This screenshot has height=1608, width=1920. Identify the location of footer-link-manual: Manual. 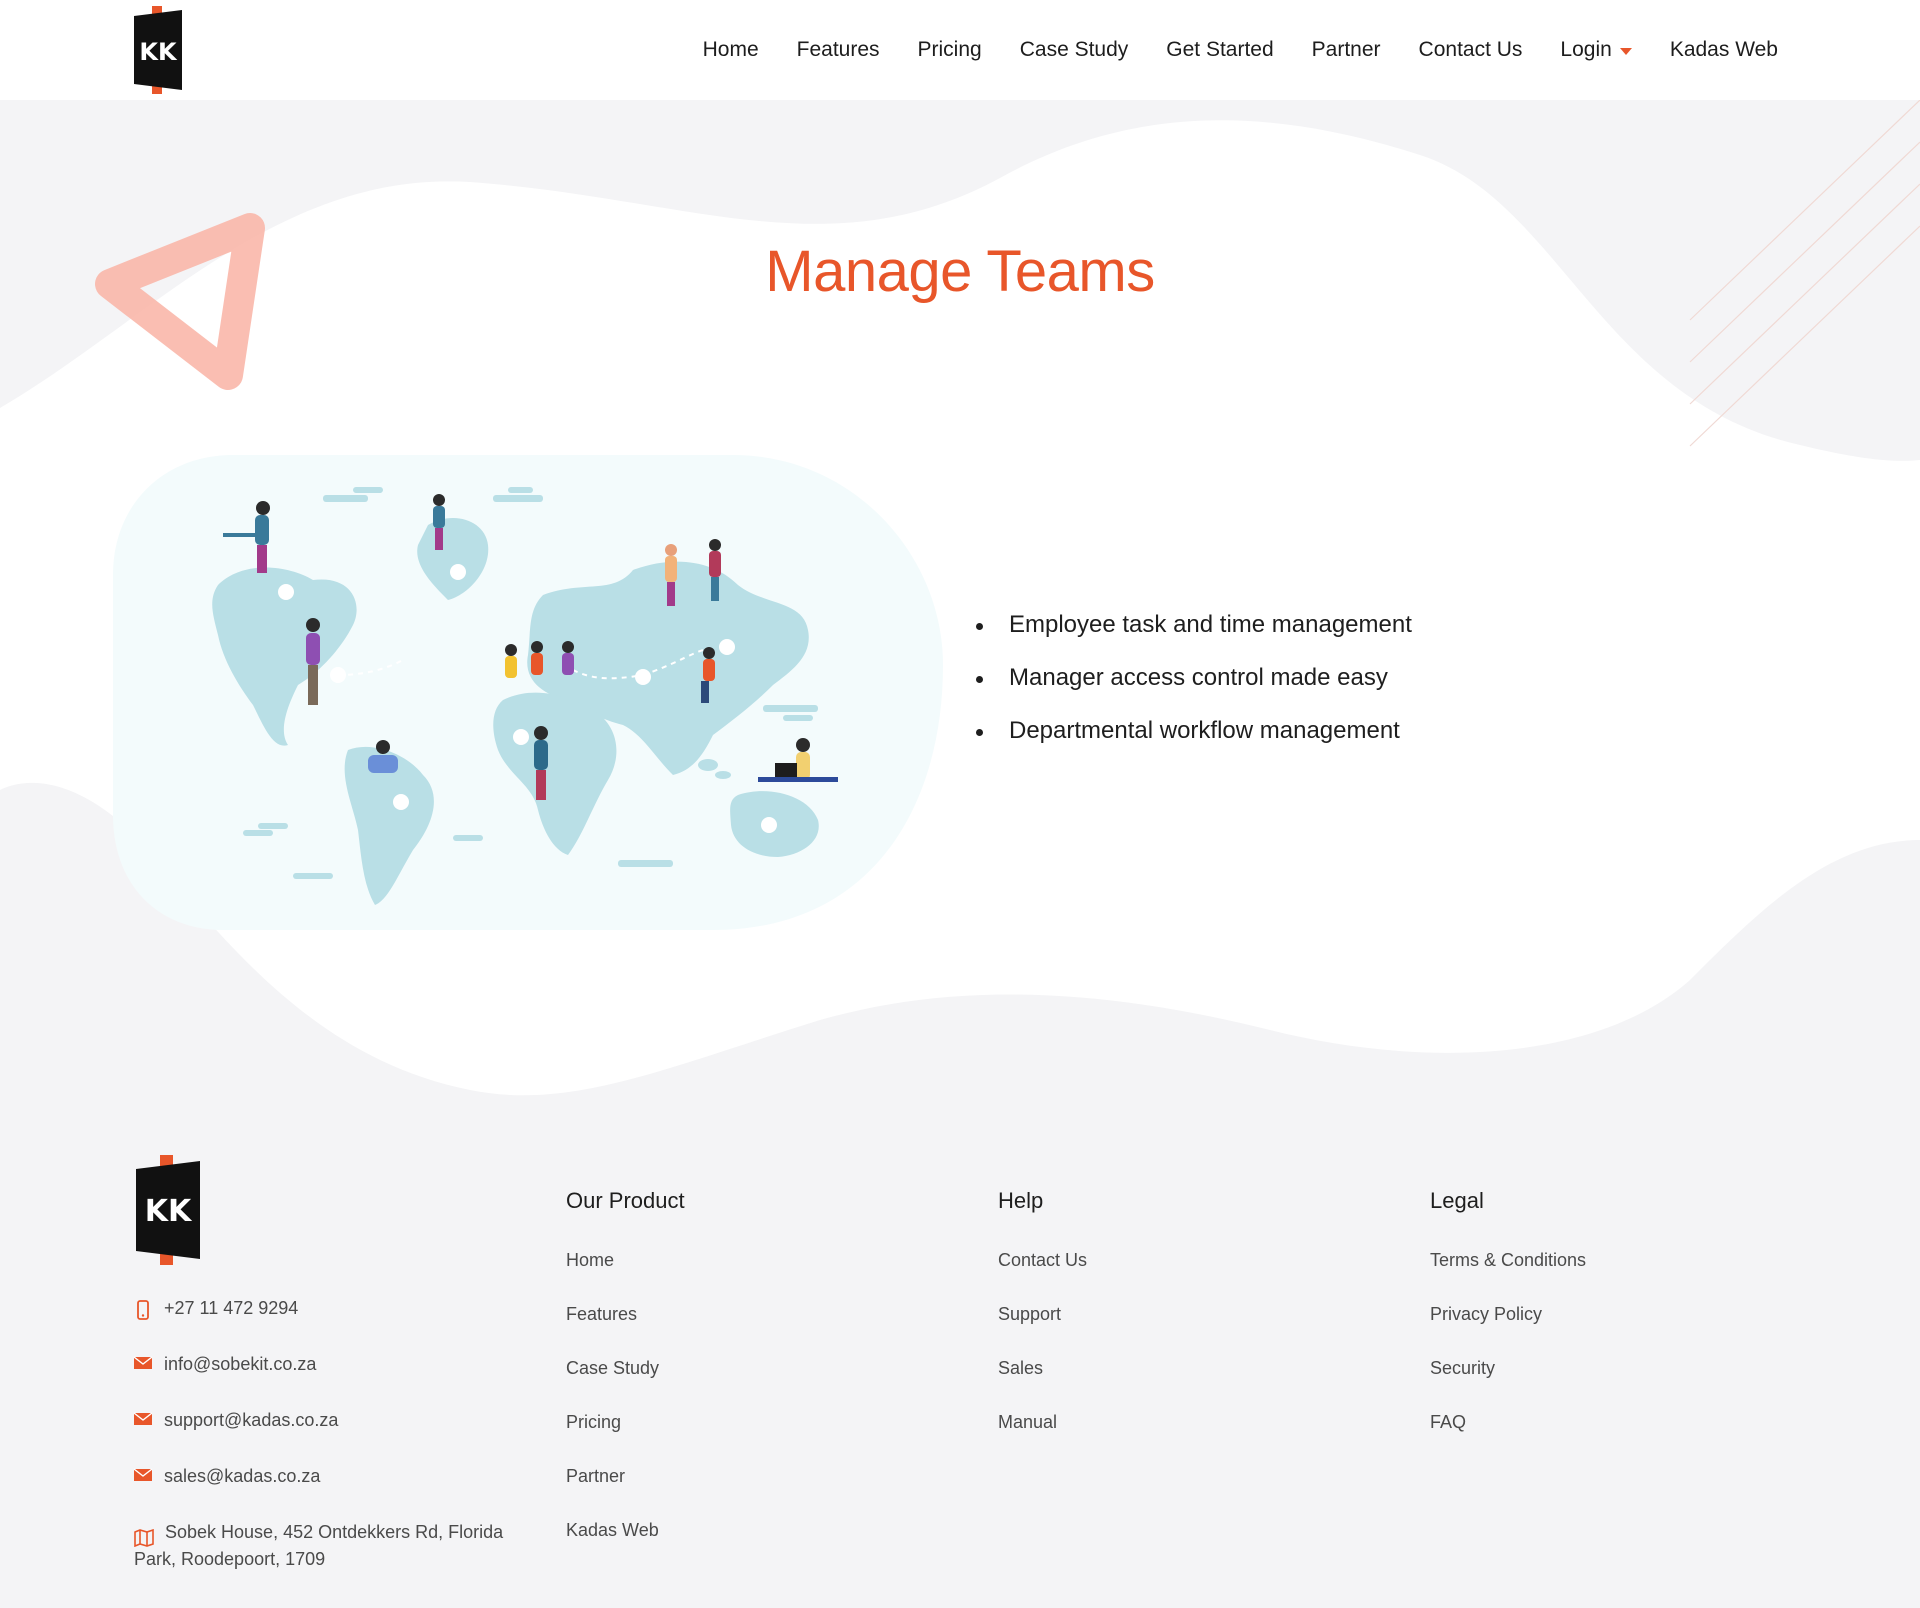
(1042, 1422).